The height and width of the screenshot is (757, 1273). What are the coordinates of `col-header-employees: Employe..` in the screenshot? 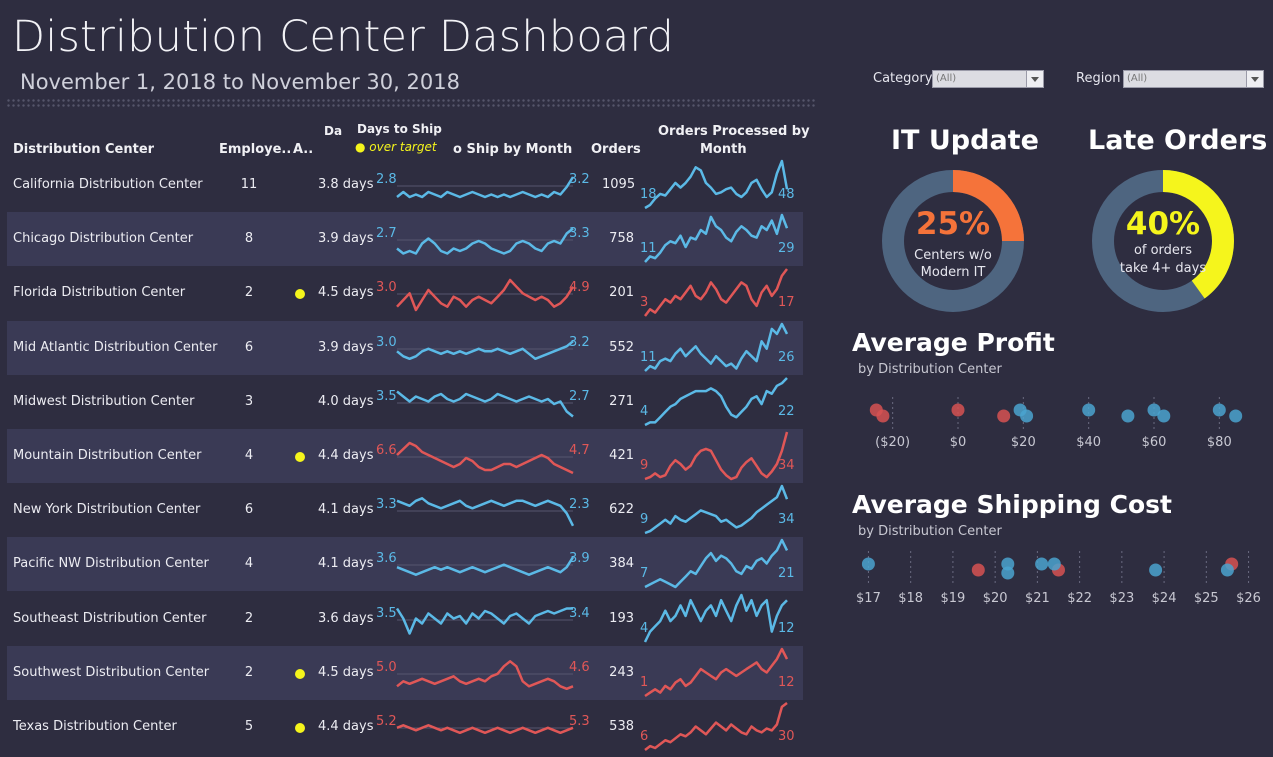 It's located at (255, 149).